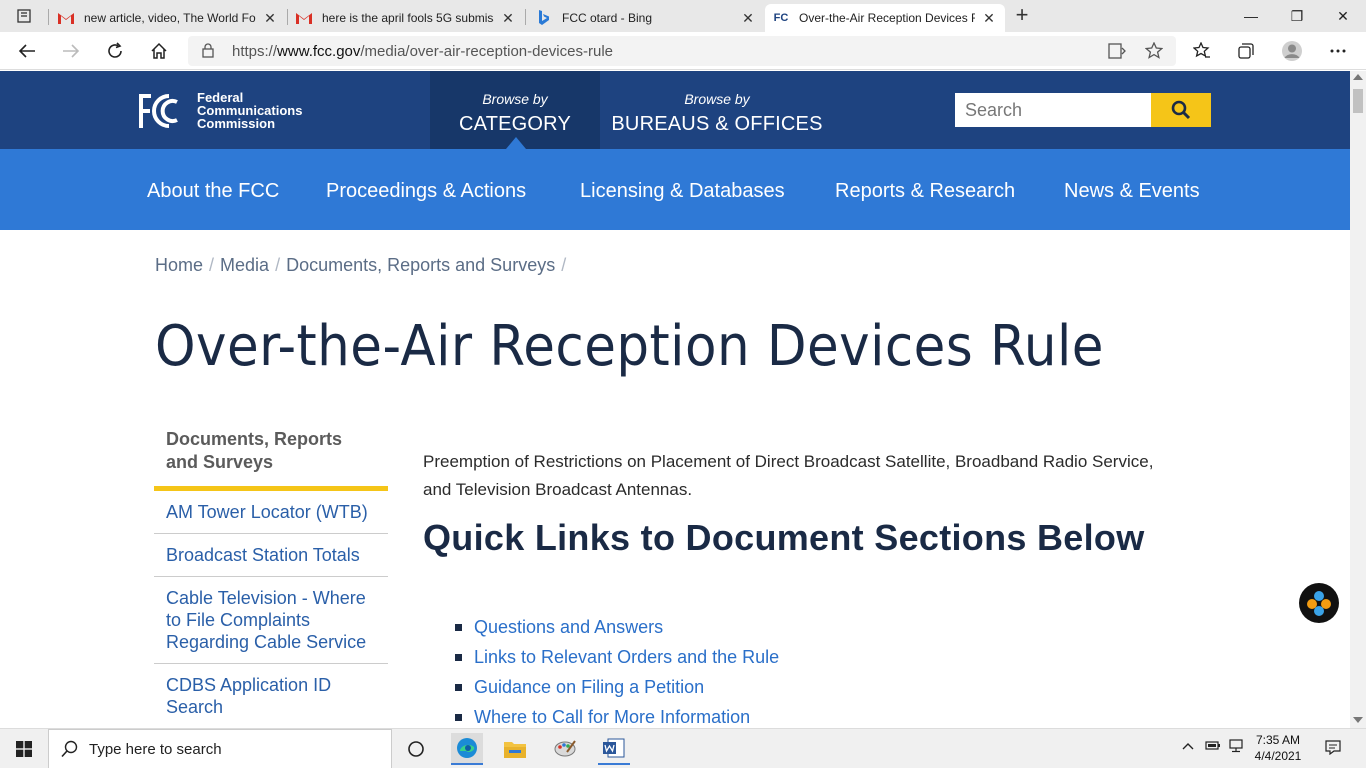 The width and height of the screenshot is (1366, 768). What do you see at coordinates (616, 687) in the screenshot?
I see `quick-link: Guidance on Filing a Petition` at bounding box center [616, 687].